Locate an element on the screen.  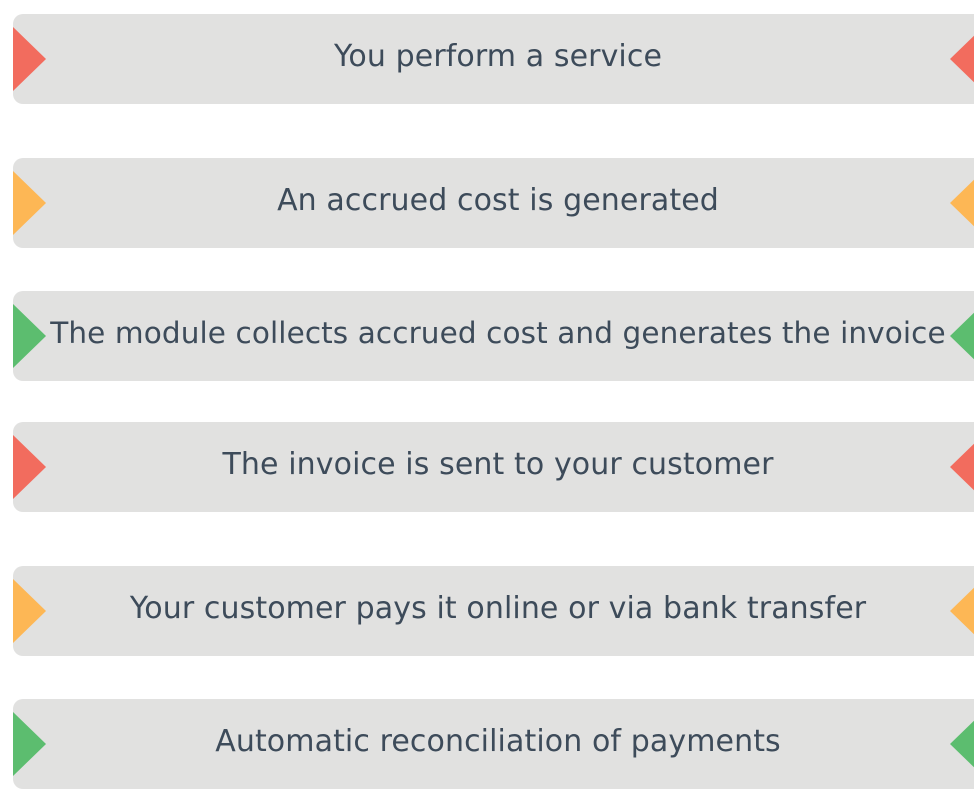
step-label: The invoice is sent to your customer is located at coordinates (498, 464).